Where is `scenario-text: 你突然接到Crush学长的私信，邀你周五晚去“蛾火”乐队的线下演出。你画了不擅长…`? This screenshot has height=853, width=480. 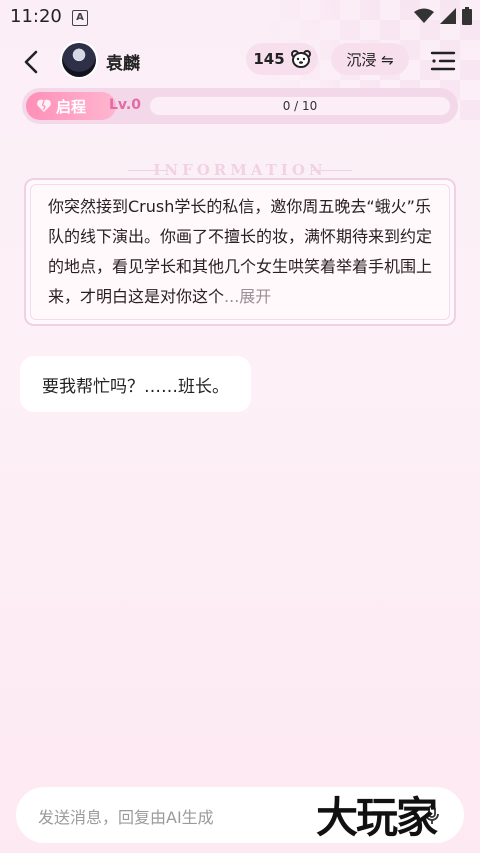
scenario-text: 你突然接到Crush学长的私信，邀你周五晚去“蛾火”乐队的线下演出。你画了不擅长… is located at coordinates (246, 252).